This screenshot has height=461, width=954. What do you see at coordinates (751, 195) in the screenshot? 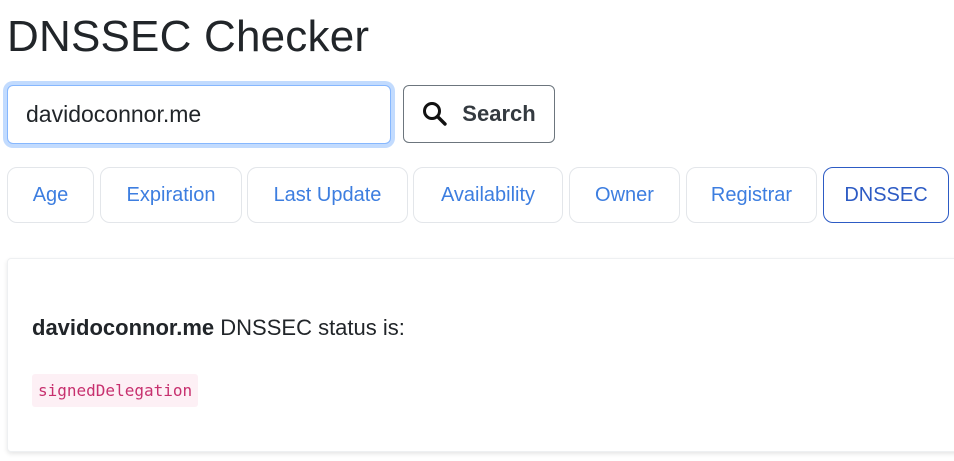
I see `tab-registrar: Registrar` at bounding box center [751, 195].